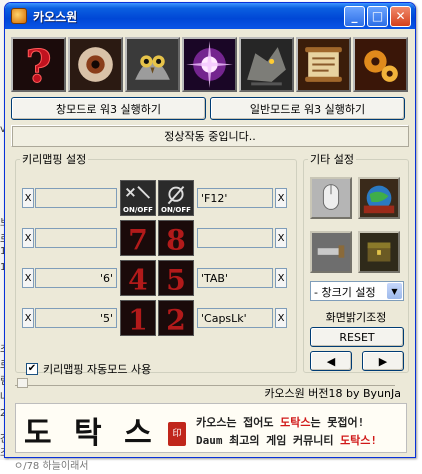  Describe the element at coordinates (356, 262) in the screenshot. I see `etc-settings-group: 기타 설정 - 창크기 설정 ▼ 화면밝기조정 RESET ◀ ▶` at that location.